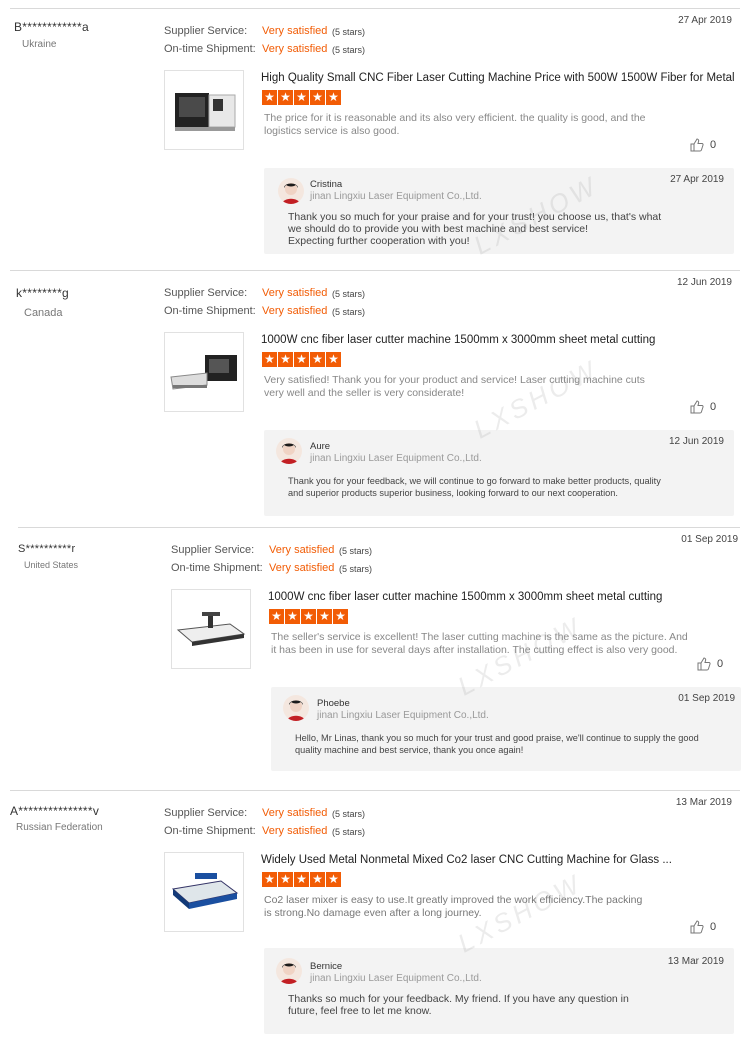  What do you see at coordinates (320, 446) in the screenshot?
I see `reply-name: Aure` at bounding box center [320, 446].